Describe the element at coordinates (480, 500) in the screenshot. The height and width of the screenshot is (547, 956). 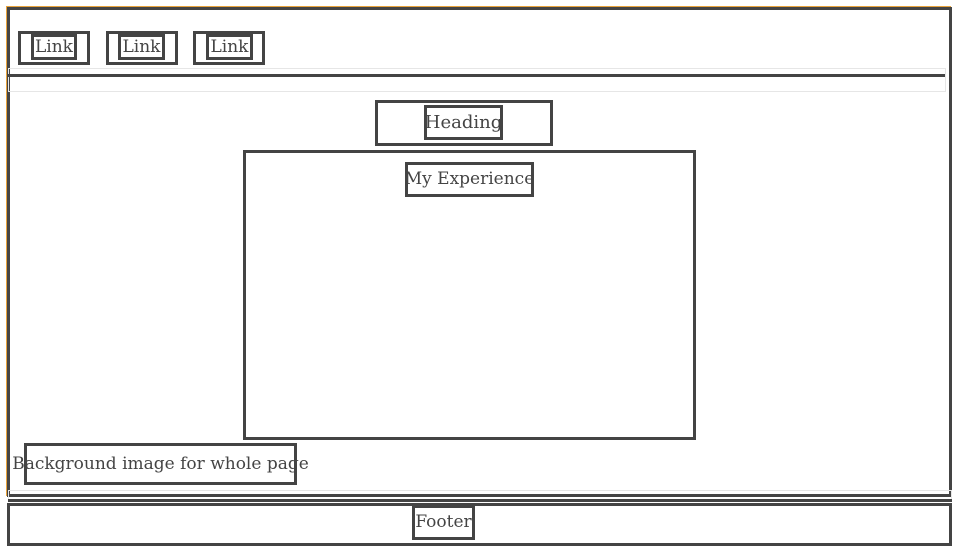
I see `footer-divider` at that location.